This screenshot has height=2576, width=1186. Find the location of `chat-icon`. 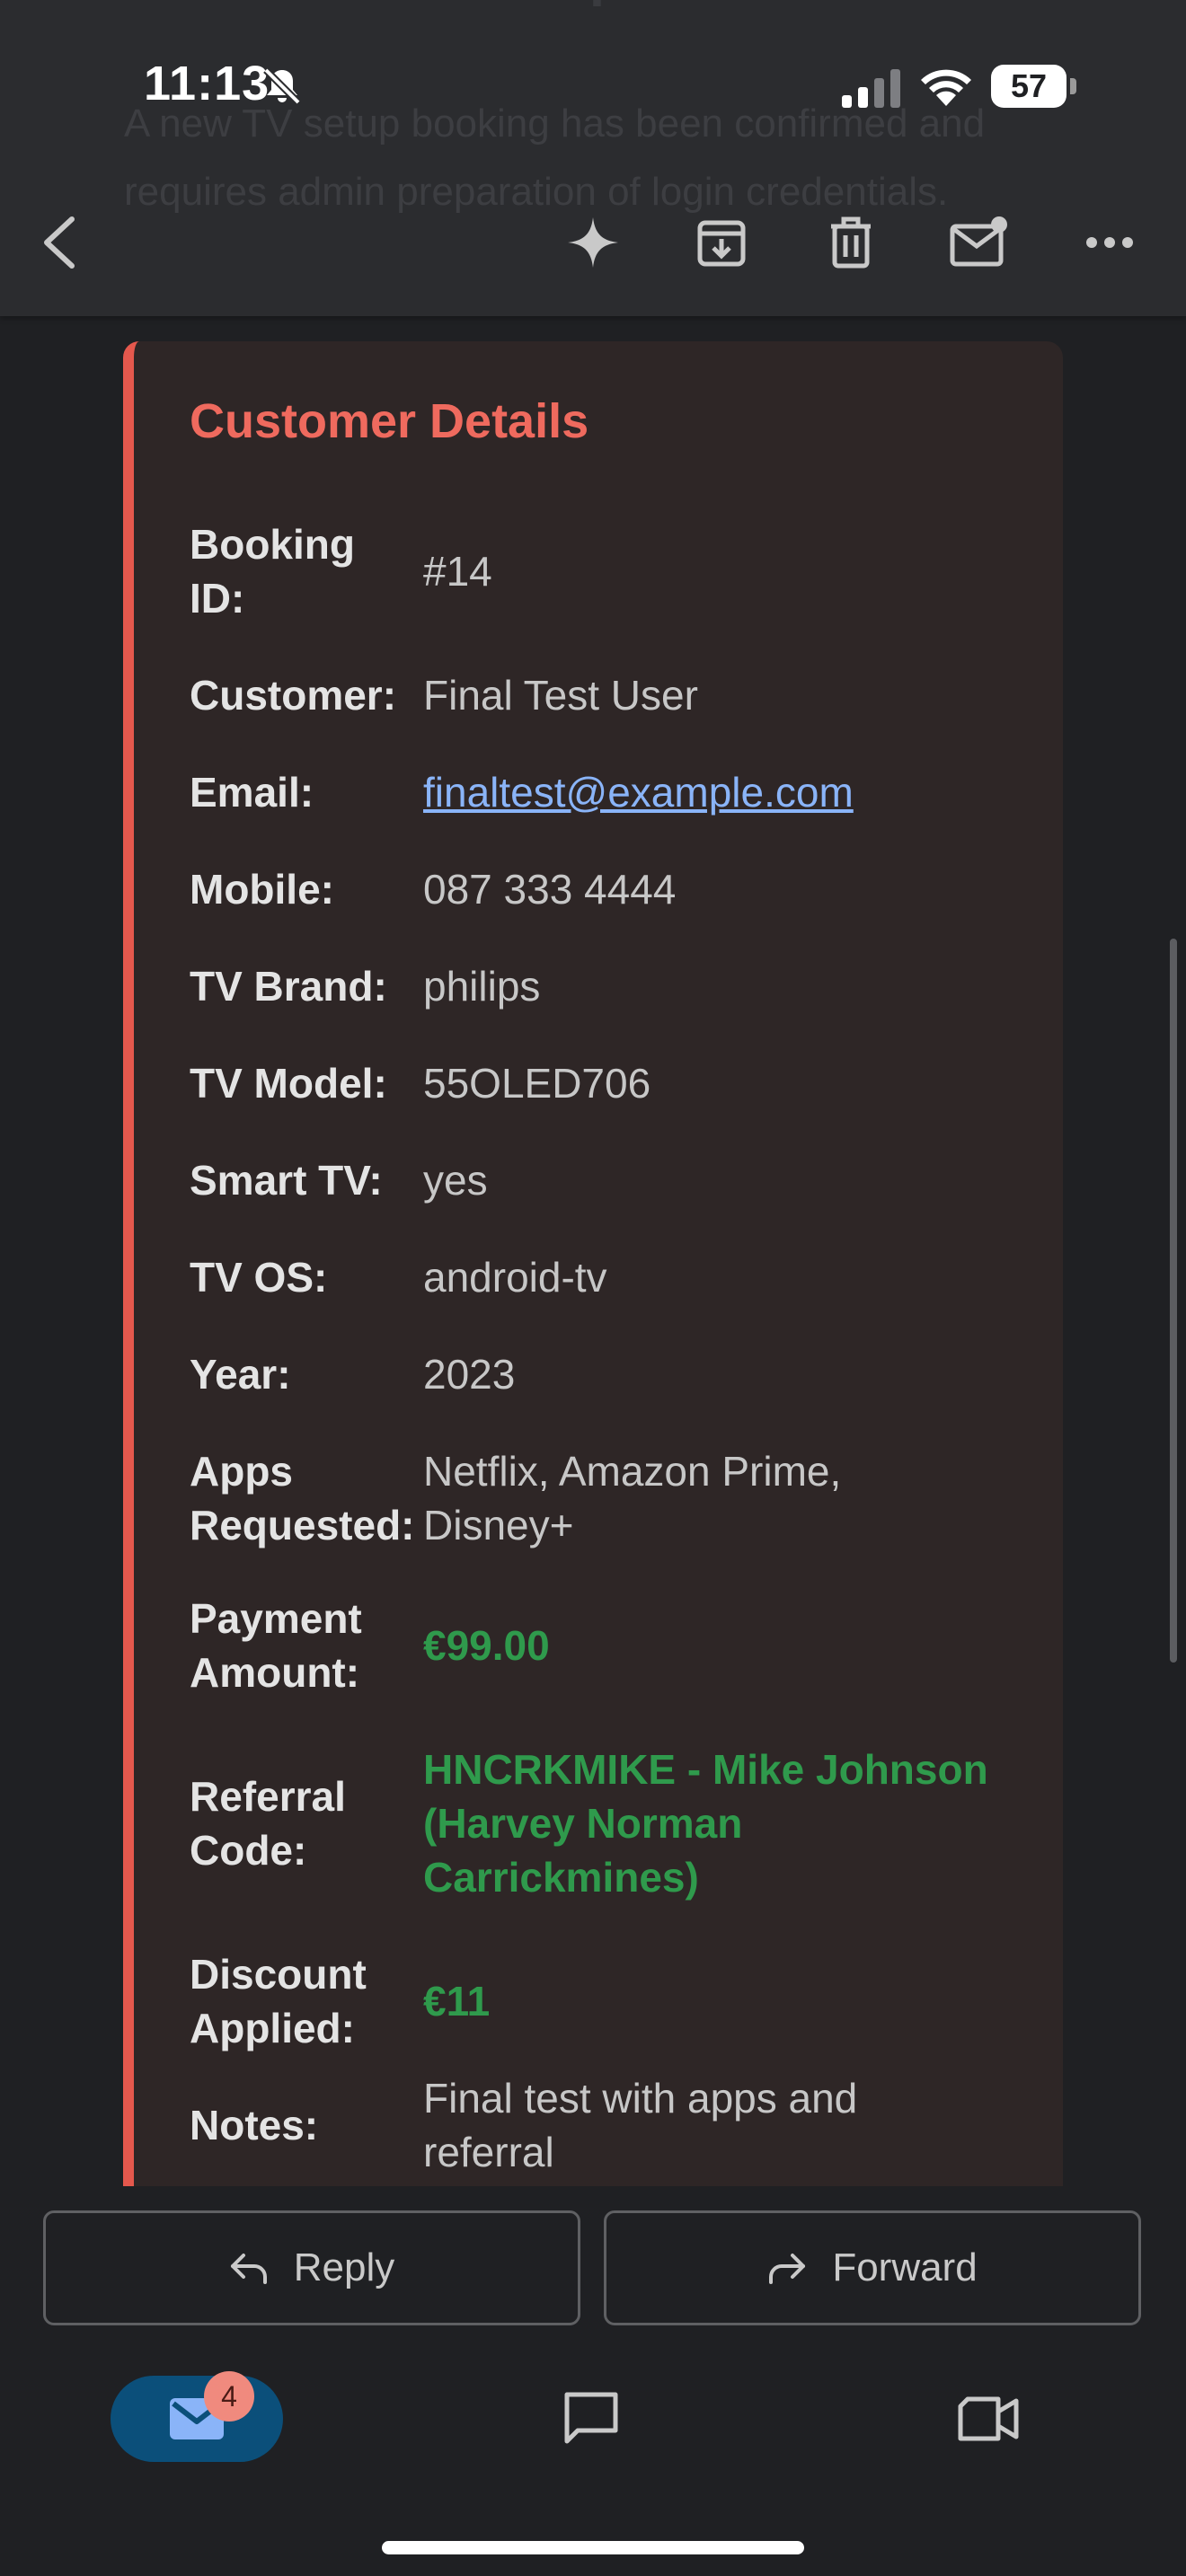

chat-icon is located at coordinates (591, 2418).